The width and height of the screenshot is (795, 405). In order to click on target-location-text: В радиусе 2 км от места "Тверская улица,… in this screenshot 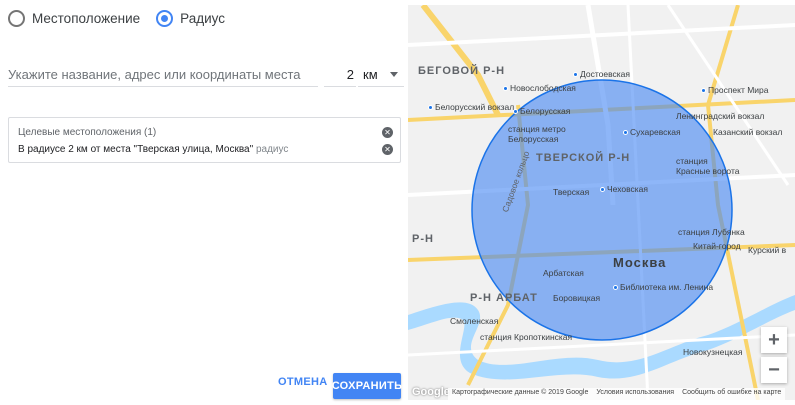, I will do `click(136, 149)`.